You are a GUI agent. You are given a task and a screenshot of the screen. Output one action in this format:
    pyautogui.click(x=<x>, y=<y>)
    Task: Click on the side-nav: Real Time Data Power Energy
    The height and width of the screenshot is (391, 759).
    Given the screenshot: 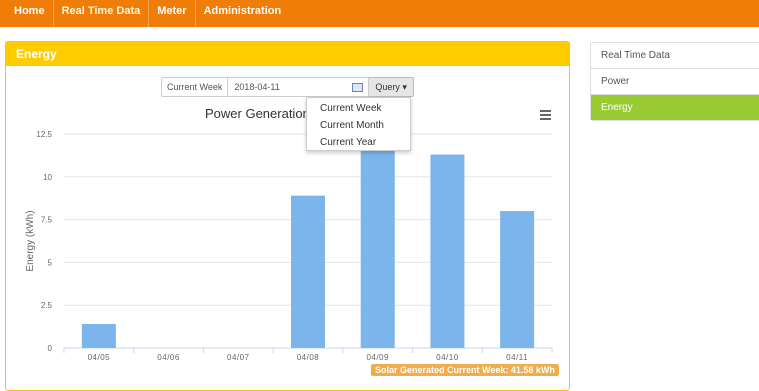 What is the action you would take?
    pyautogui.click(x=674, y=81)
    